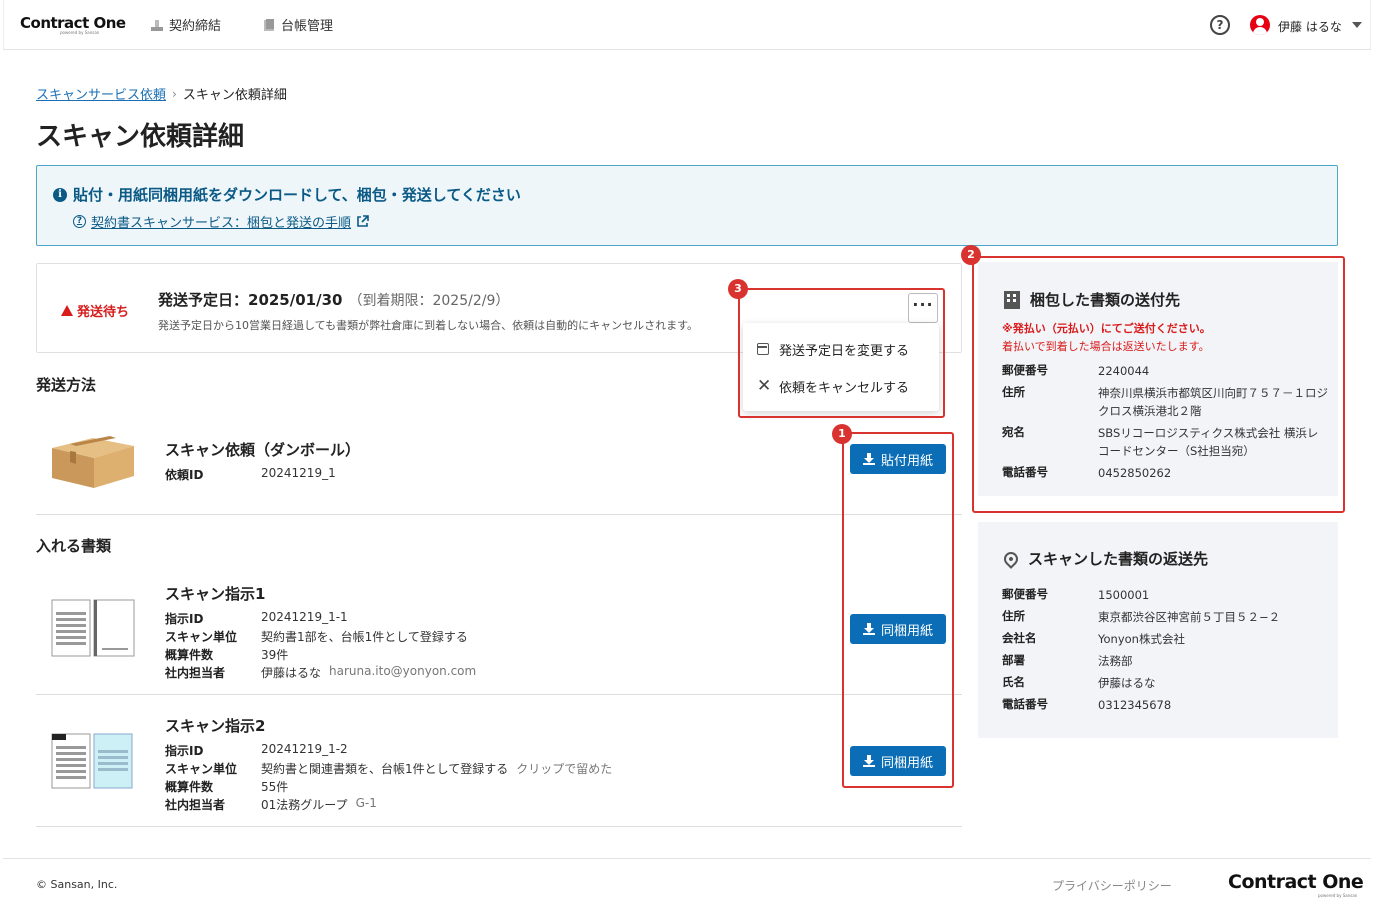 This screenshot has width=1374, height=909. What do you see at coordinates (275, 787) in the screenshot?
I see `row-value: 55件` at bounding box center [275, 787].